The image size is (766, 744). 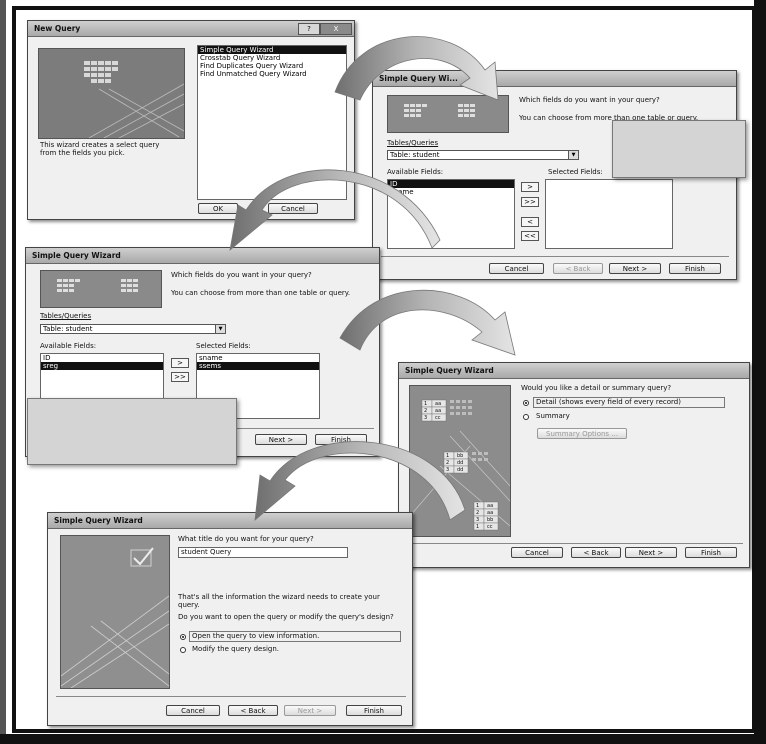 What do you see at coordinates (102, 366) in the screenshot?
I see `list-item: sreg` at bounding box center [102, 366].